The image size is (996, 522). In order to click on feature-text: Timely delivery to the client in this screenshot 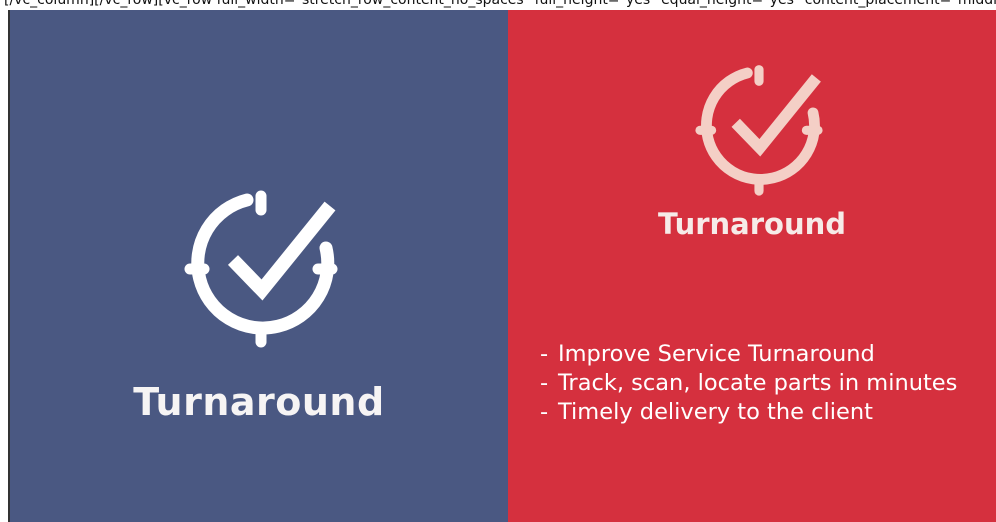, I will do `click(715, 412)`.